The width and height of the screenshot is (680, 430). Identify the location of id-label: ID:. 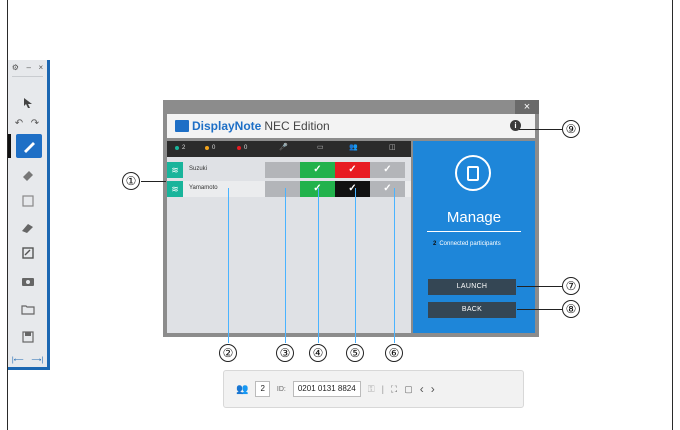
(281, 389).